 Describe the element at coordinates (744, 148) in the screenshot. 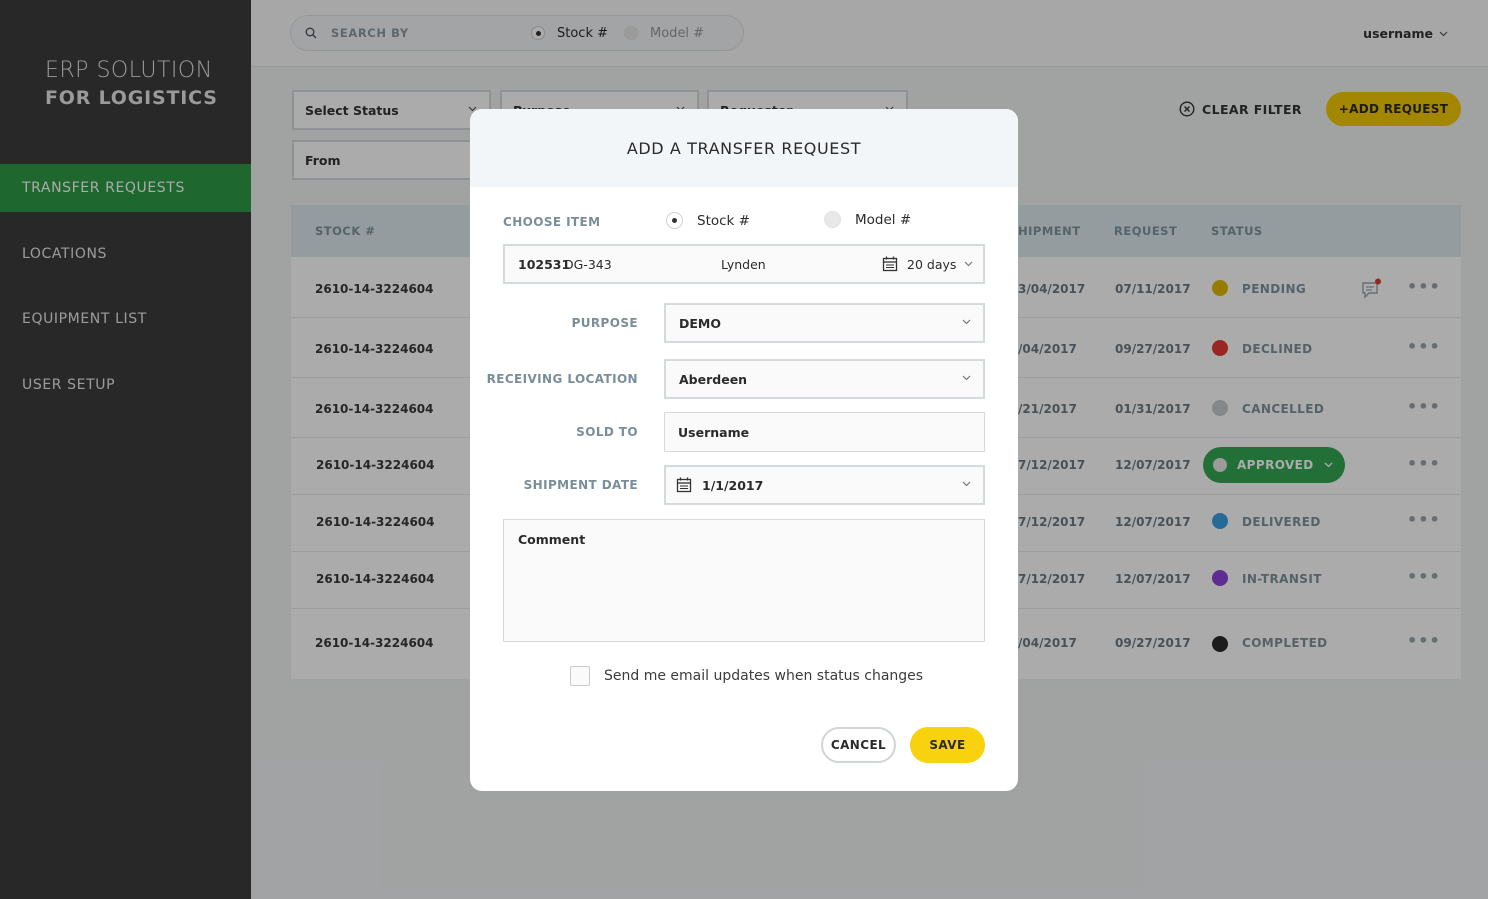

I see `modal-title: ADD A TRANSFER REQUEST` at that location.